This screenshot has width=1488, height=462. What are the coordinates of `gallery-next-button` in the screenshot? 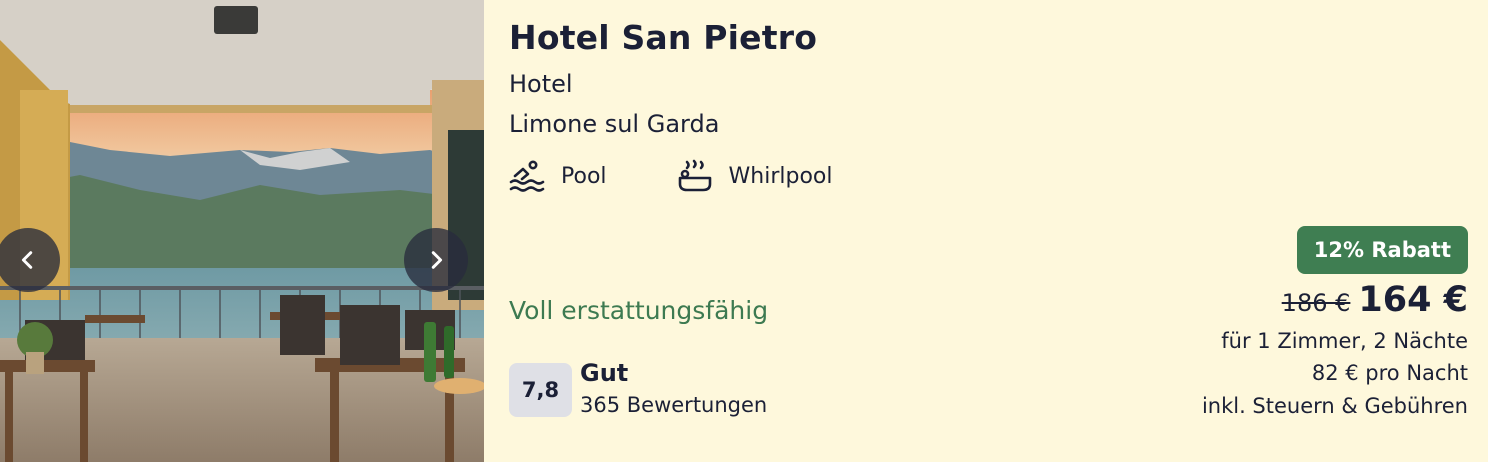 It's located at (436, 260).